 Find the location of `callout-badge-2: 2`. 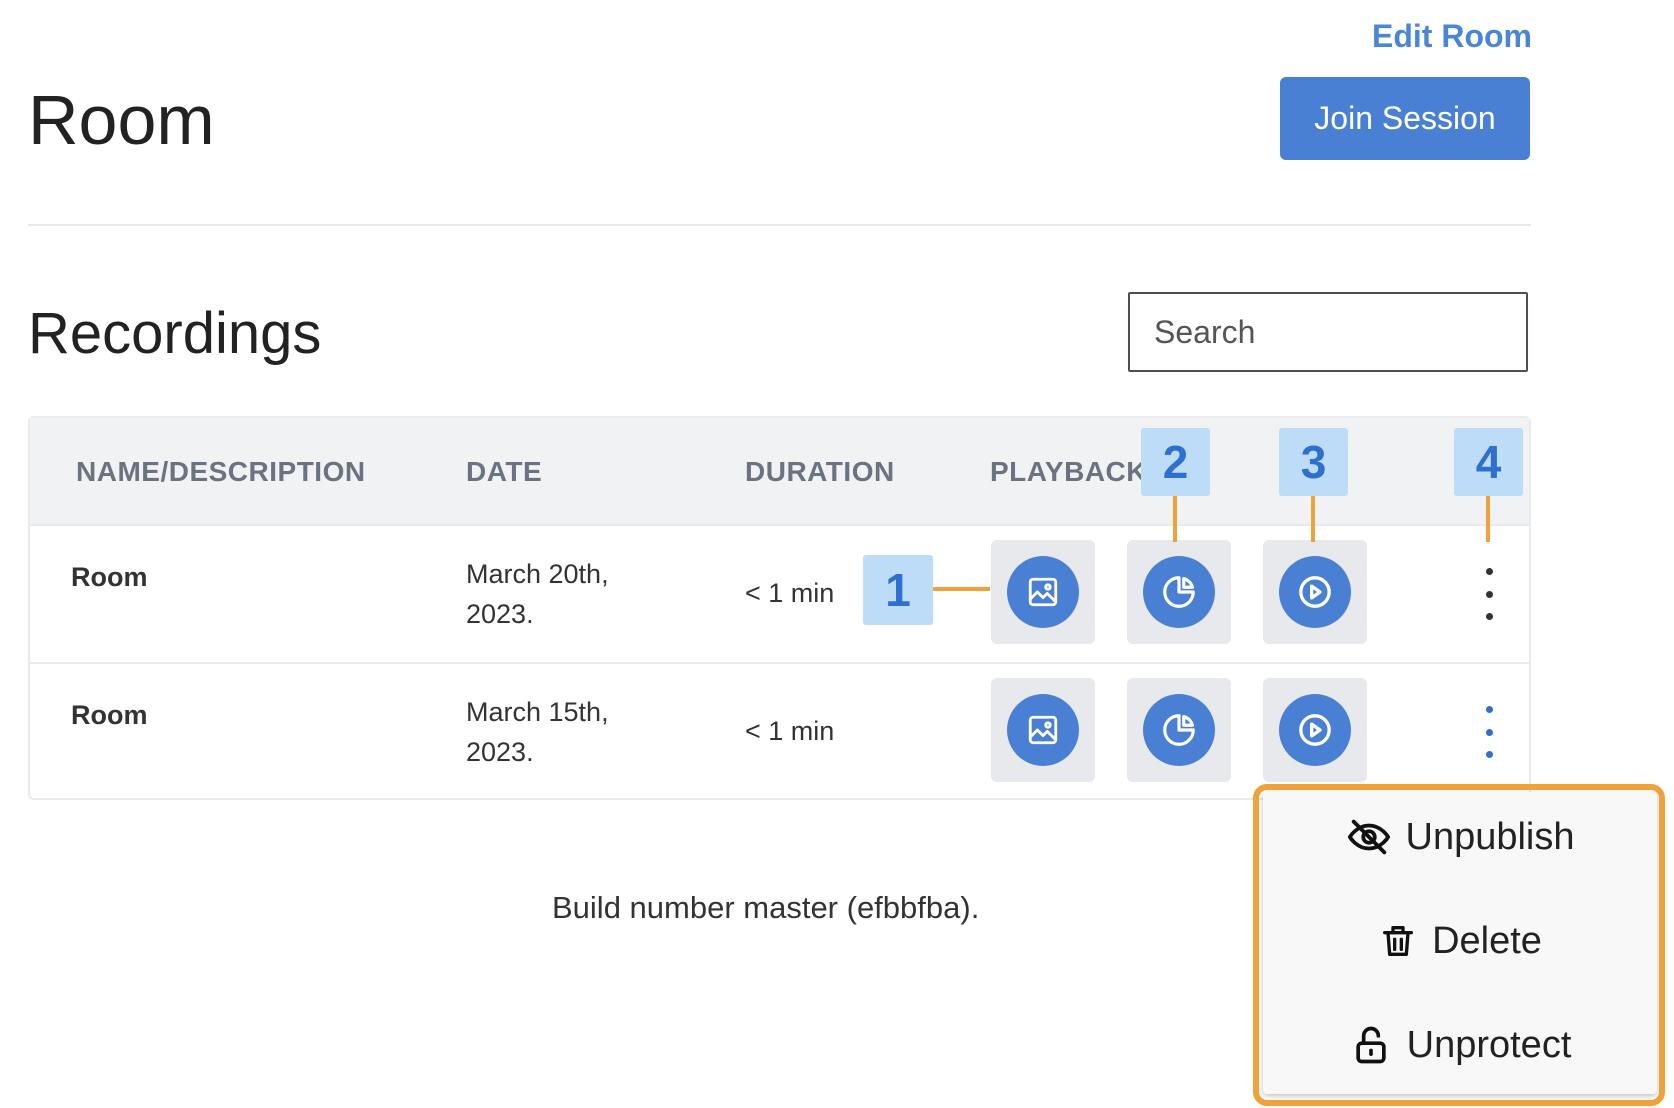

callout-badge-2: 2 is located at coordinates (1175, 462).